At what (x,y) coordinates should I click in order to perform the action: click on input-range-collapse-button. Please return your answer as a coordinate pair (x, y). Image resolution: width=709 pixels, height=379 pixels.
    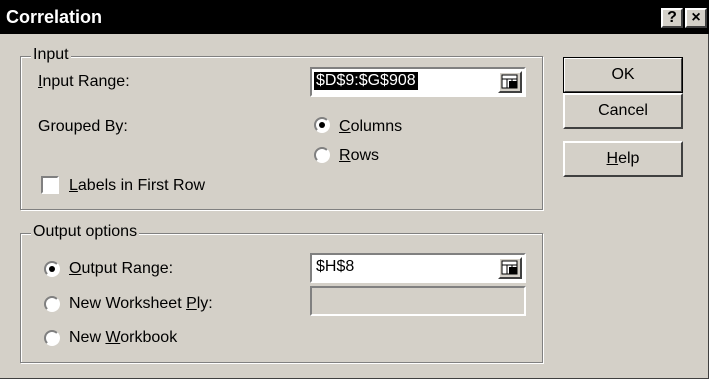
    Looking at the image, I should click on (510, 82).